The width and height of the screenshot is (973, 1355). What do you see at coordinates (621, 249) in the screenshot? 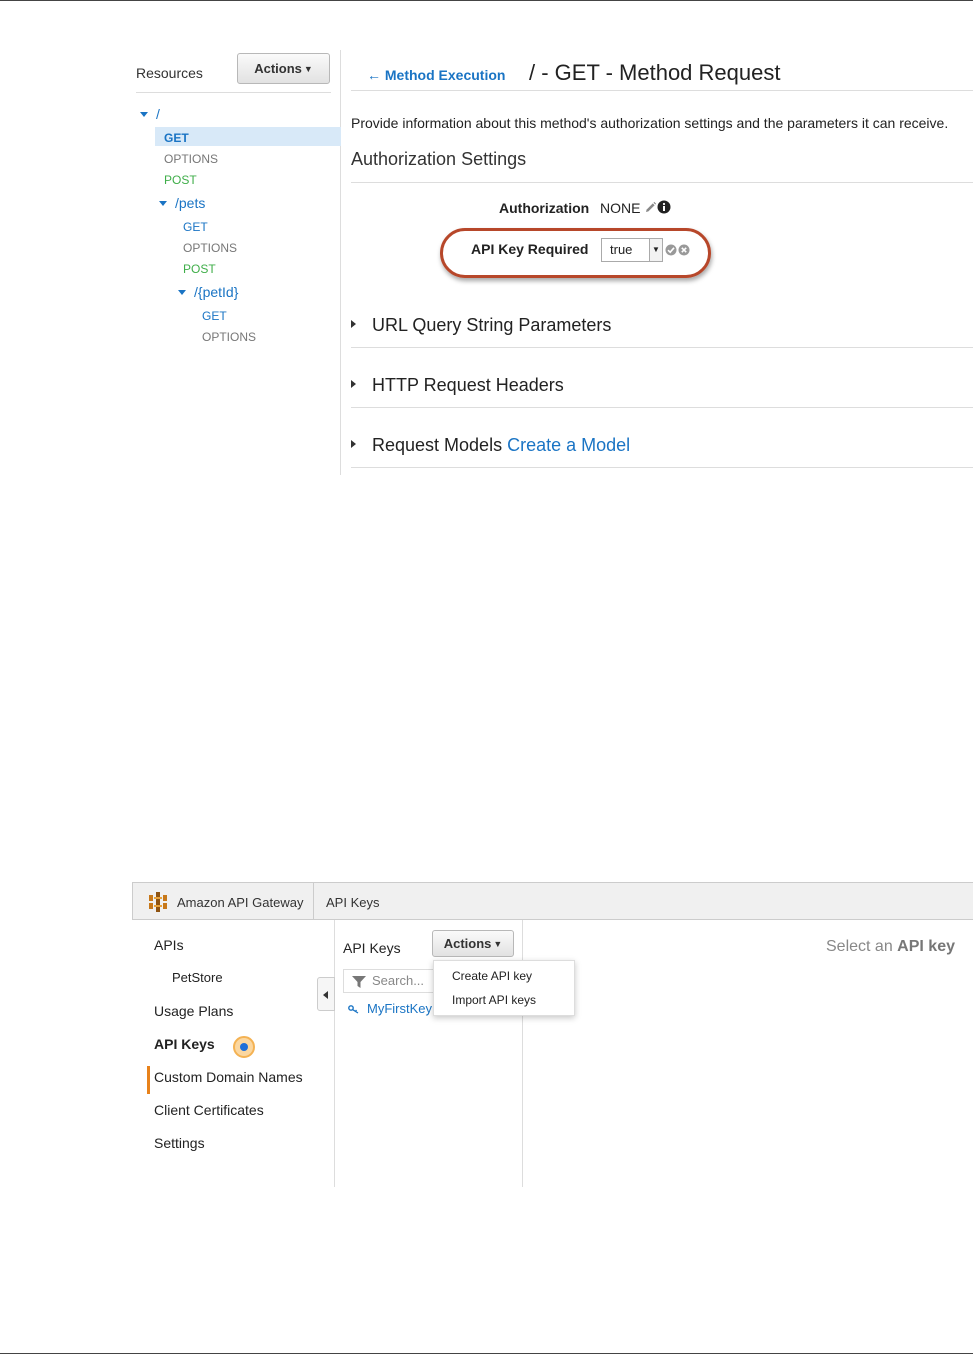
I see `select-value: true` at bounding box center [621, 249].